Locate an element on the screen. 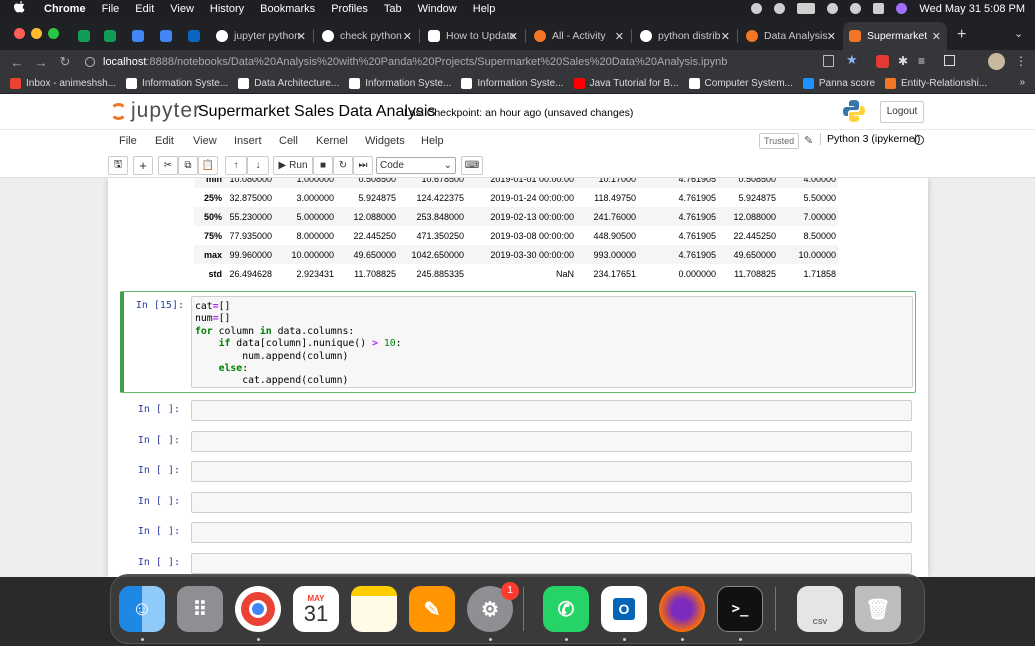 Image resolution: width=1035 pixels, height=646 pixels. firefox-icon is located at coordinates (682, 609).